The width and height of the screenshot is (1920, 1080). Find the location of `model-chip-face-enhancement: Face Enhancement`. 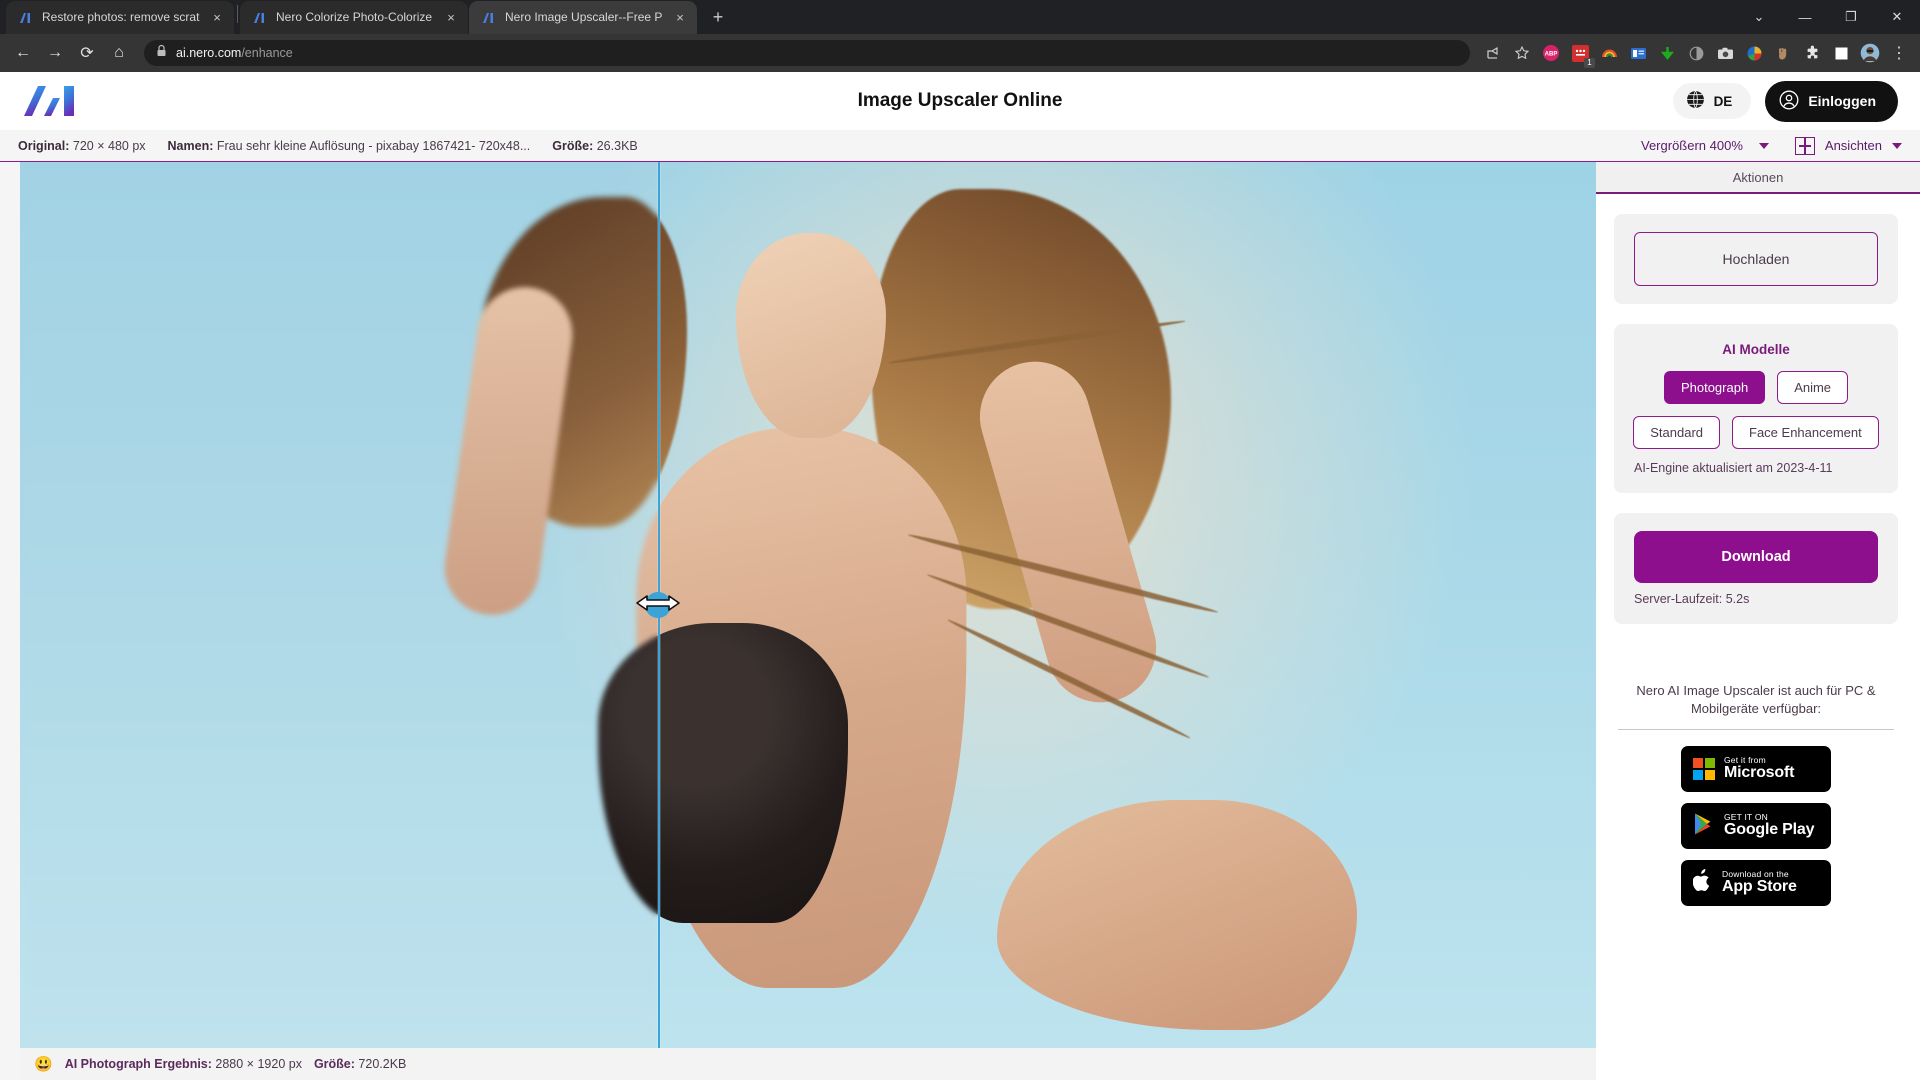

model-chip-face-enhancement: Face Enhancement is located at coordinates (1805, 432).